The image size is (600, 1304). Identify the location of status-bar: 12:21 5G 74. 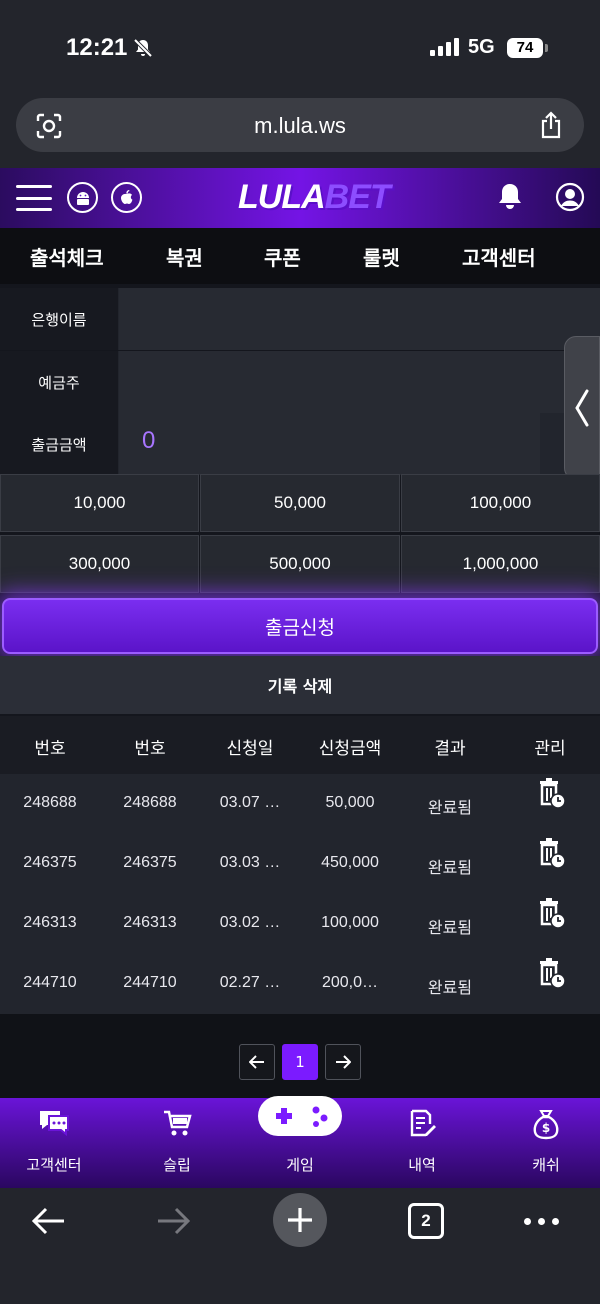
(300, 48).